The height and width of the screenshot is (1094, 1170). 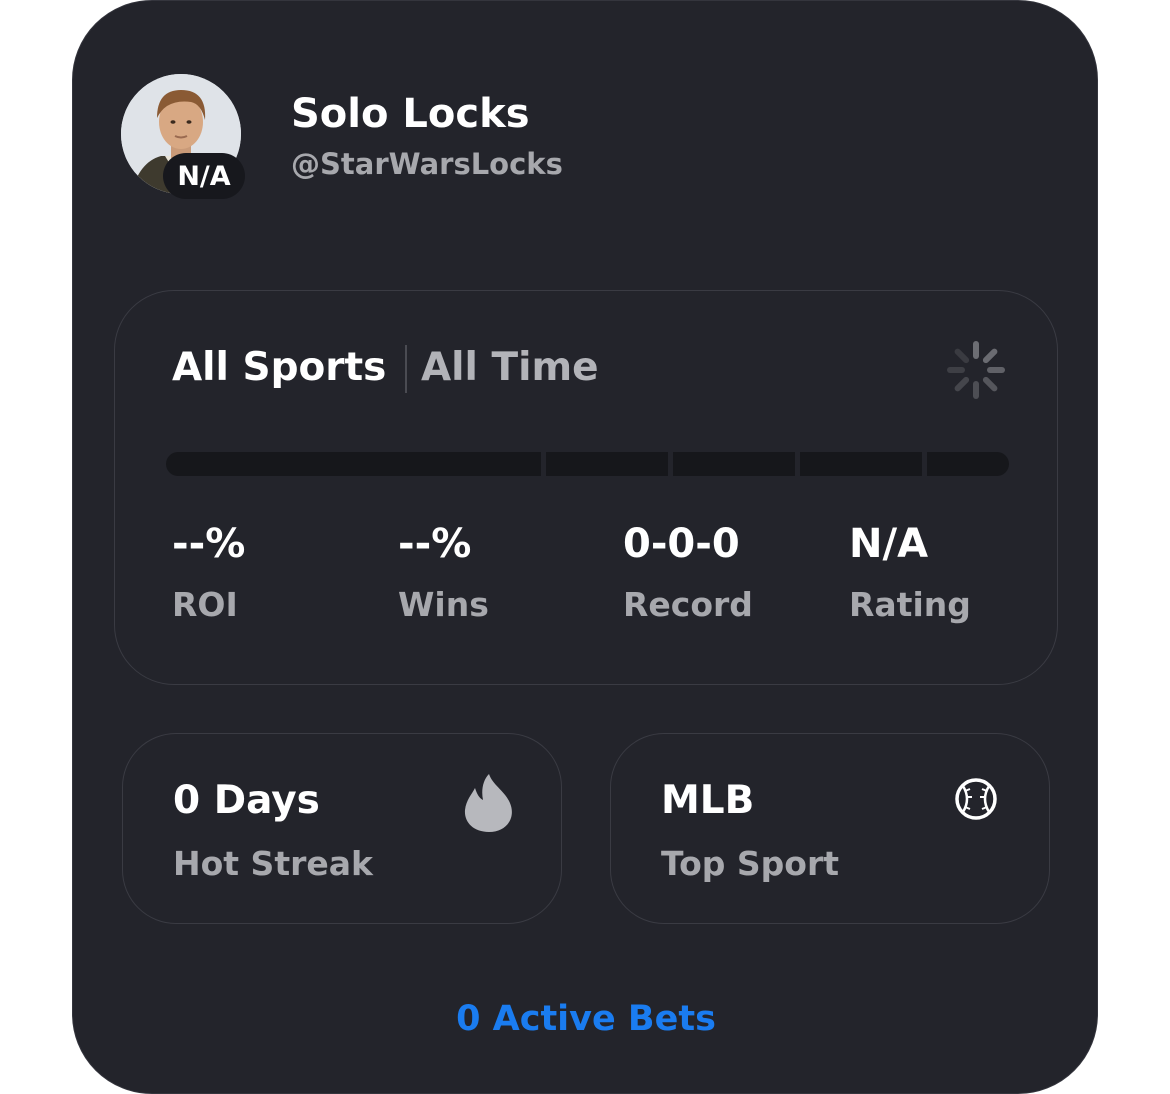 What do you see at coordinates (204, 176) in the screenshot?
I see `rank-badge: N/A` at bounding box center [204, 176].